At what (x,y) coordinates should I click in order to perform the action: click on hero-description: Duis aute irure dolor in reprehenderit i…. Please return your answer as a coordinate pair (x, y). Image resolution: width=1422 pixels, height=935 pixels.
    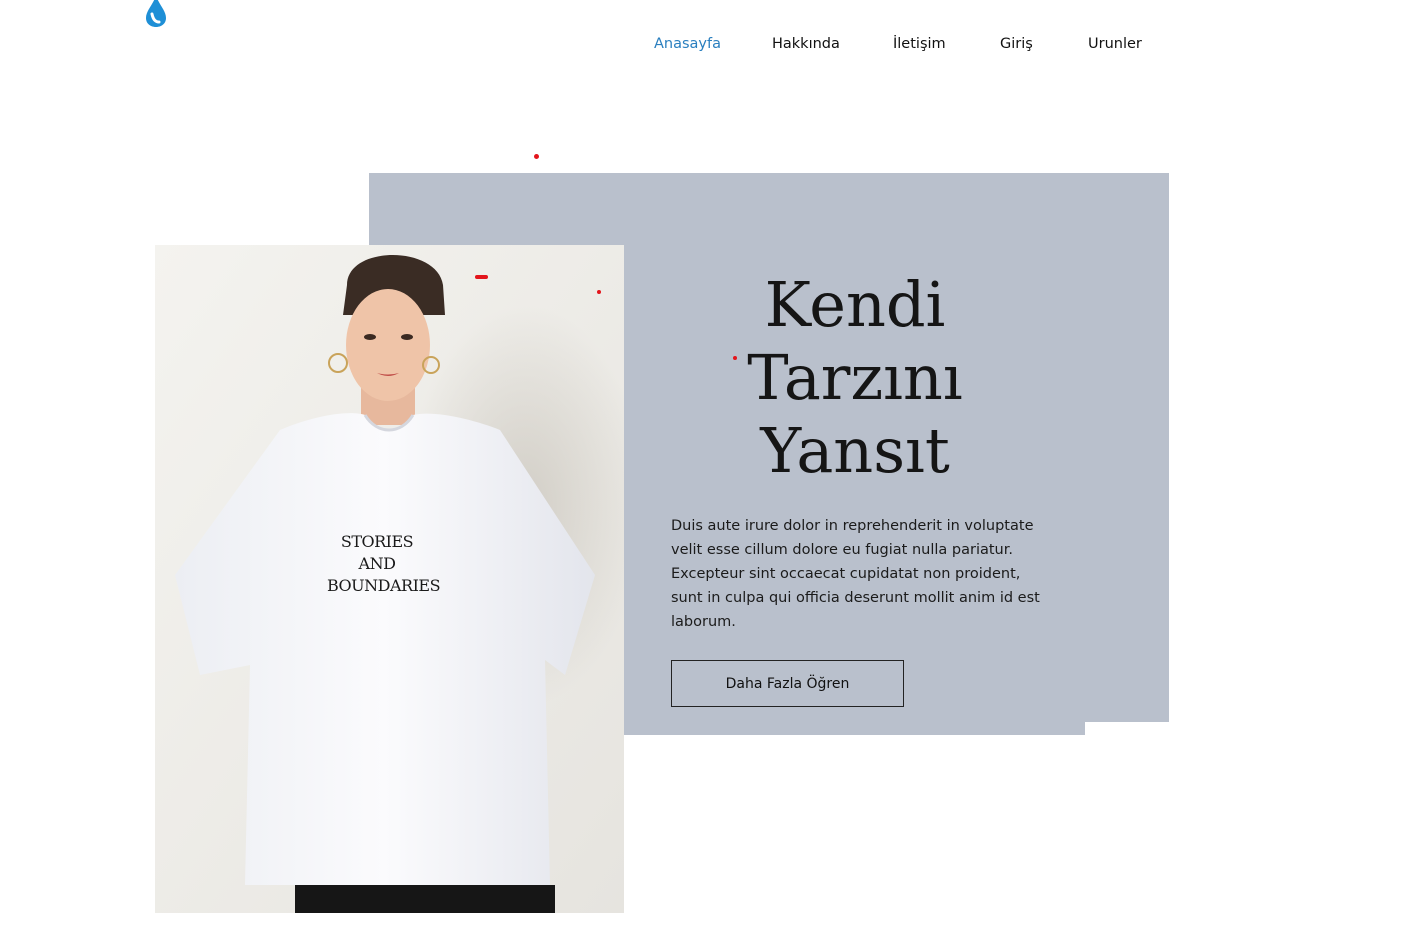
    Looking at the image, I should click on (855, 574).